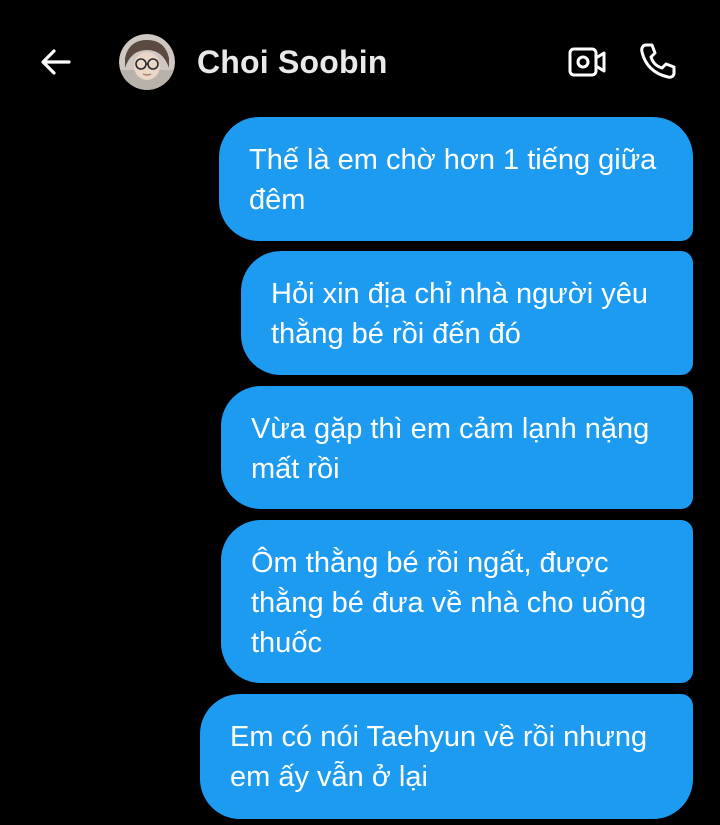  I want to click on video-call-button, so click(587, 62).